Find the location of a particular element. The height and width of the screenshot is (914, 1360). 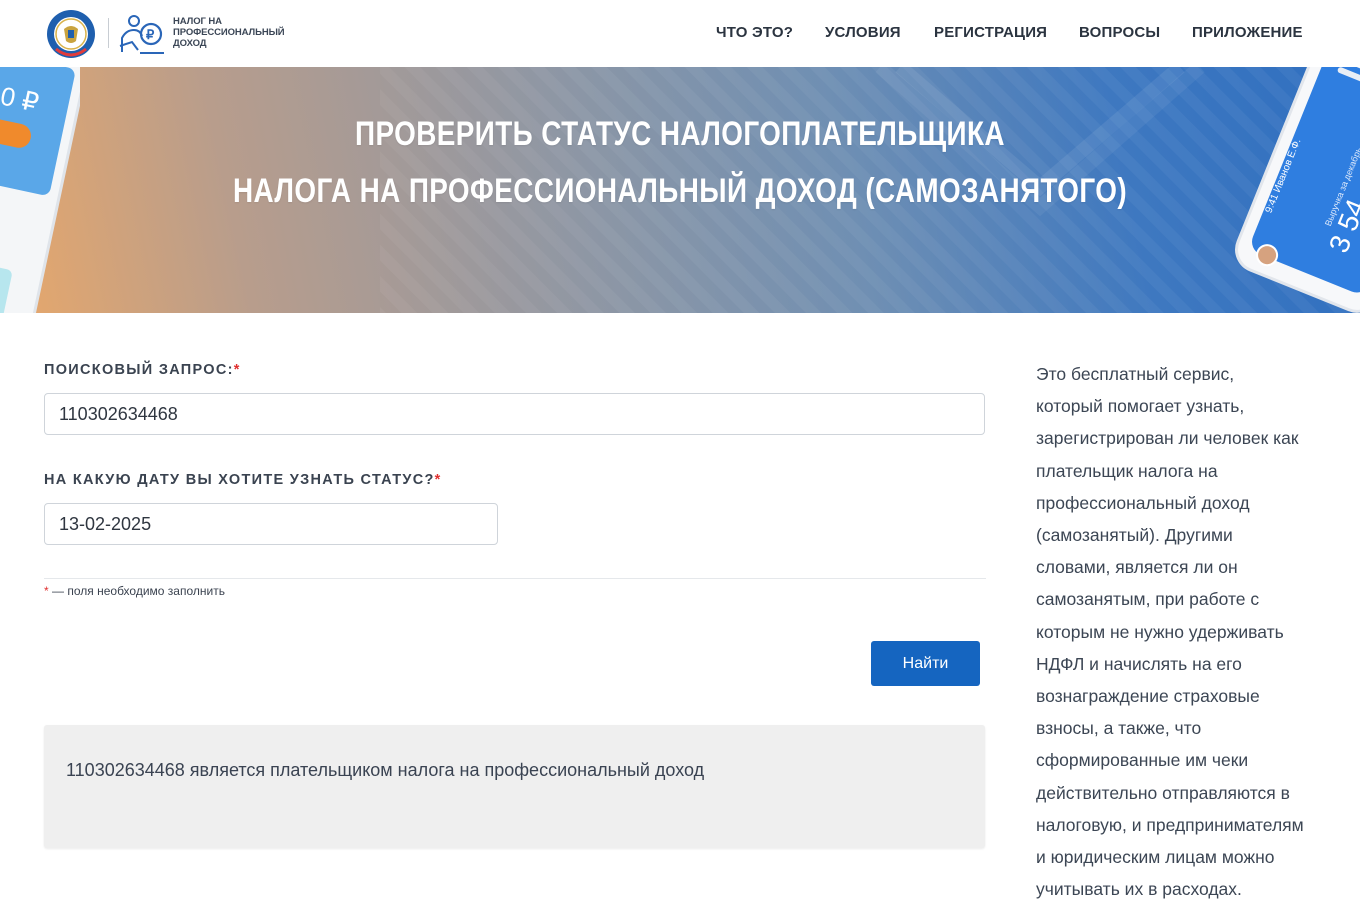

required-note-asterisk: * is located at coordinates (46, 591).